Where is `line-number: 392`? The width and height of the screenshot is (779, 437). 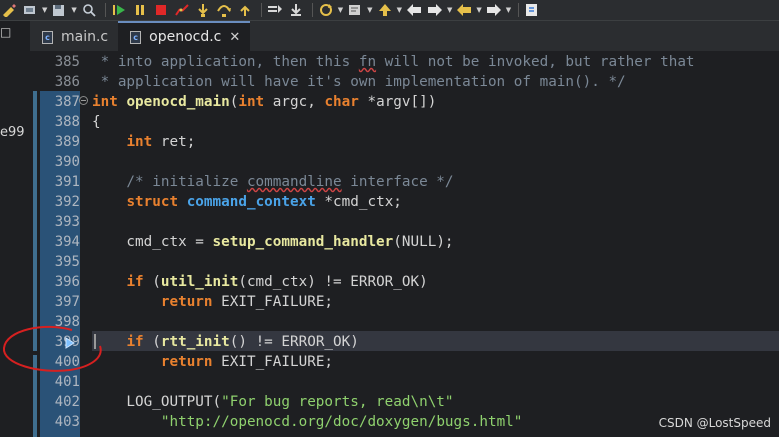 line-number: 392 is located at coordinates (67, 202).